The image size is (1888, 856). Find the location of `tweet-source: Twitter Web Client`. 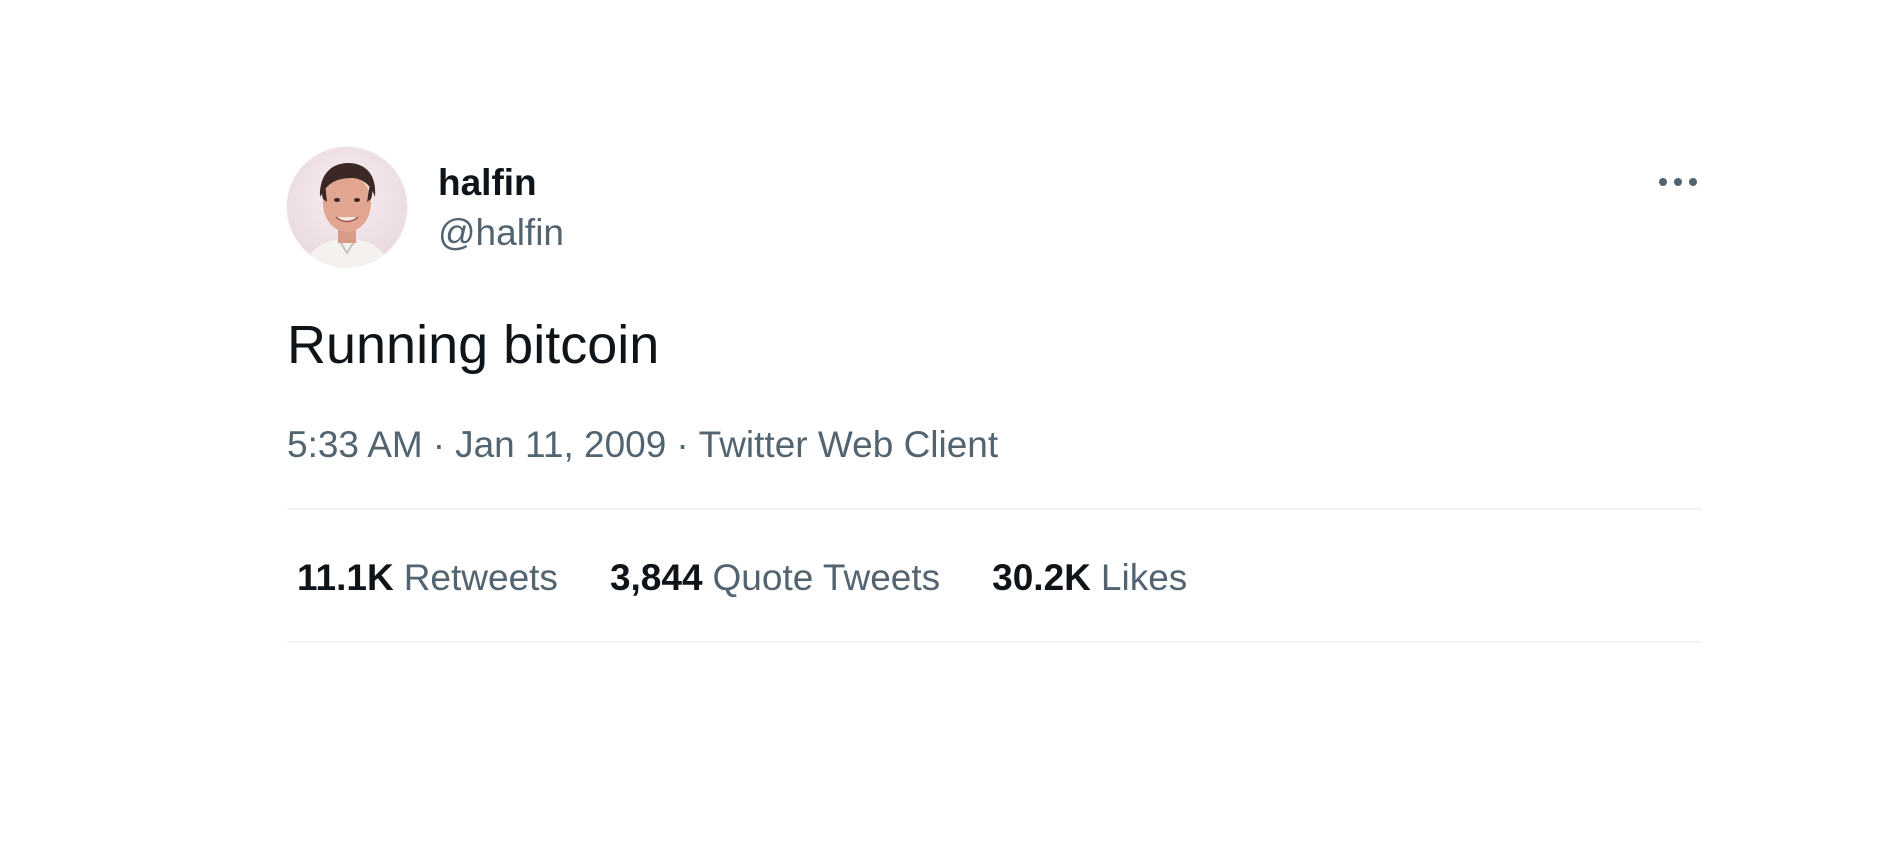

tweet-source: Twitter Web Client is located at coordinates (849, 444).